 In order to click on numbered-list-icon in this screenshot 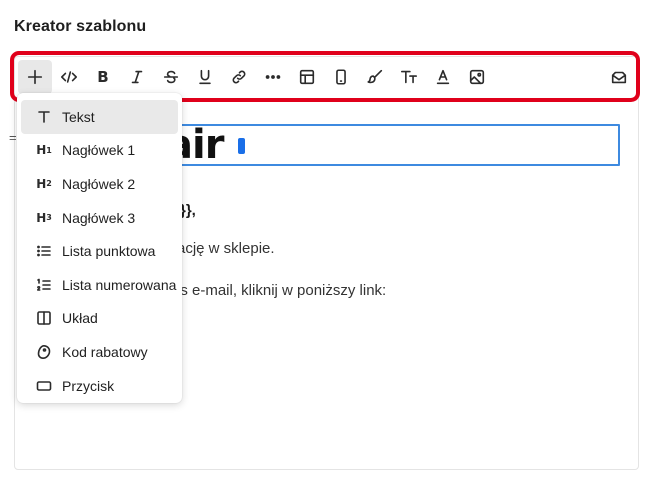, I will do `click(44, 285)`.